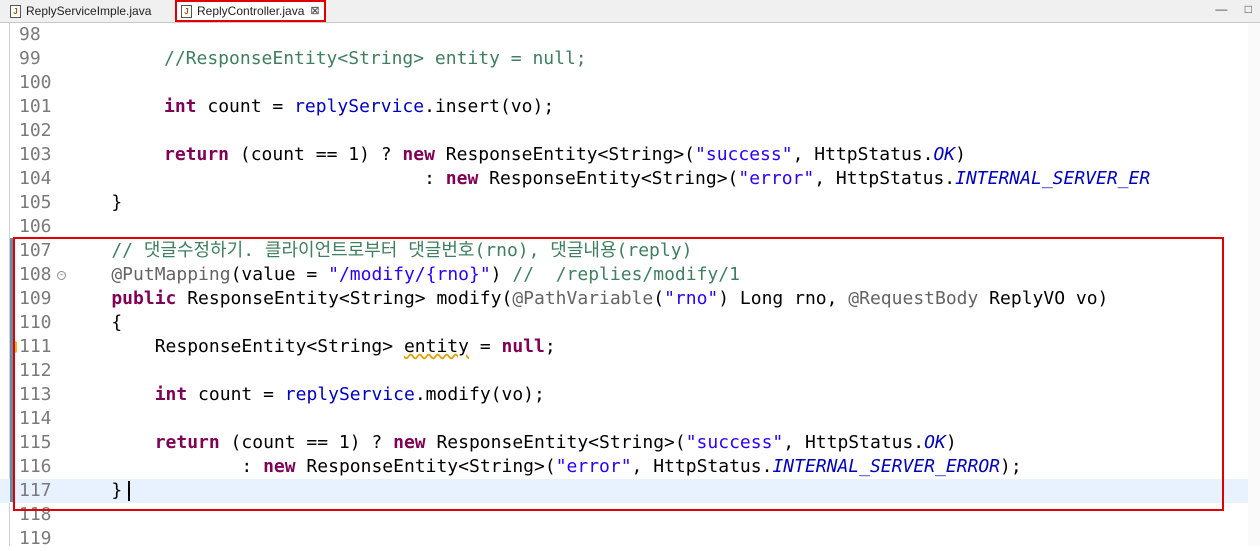  What do you see at coordinates (1221, 9) in the screenshot?
I see `minimize-icon: —` at bounding box center [1221, 9].